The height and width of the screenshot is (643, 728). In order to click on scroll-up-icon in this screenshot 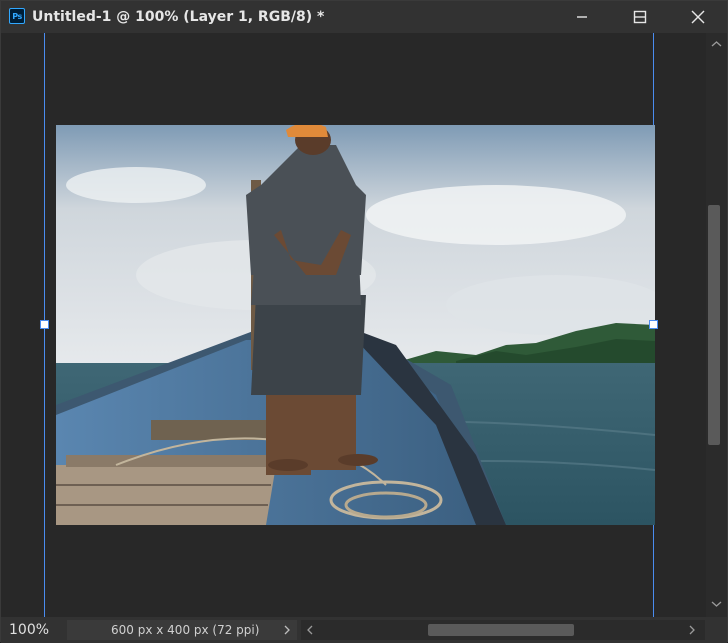, I will do `click(716, 44)`.